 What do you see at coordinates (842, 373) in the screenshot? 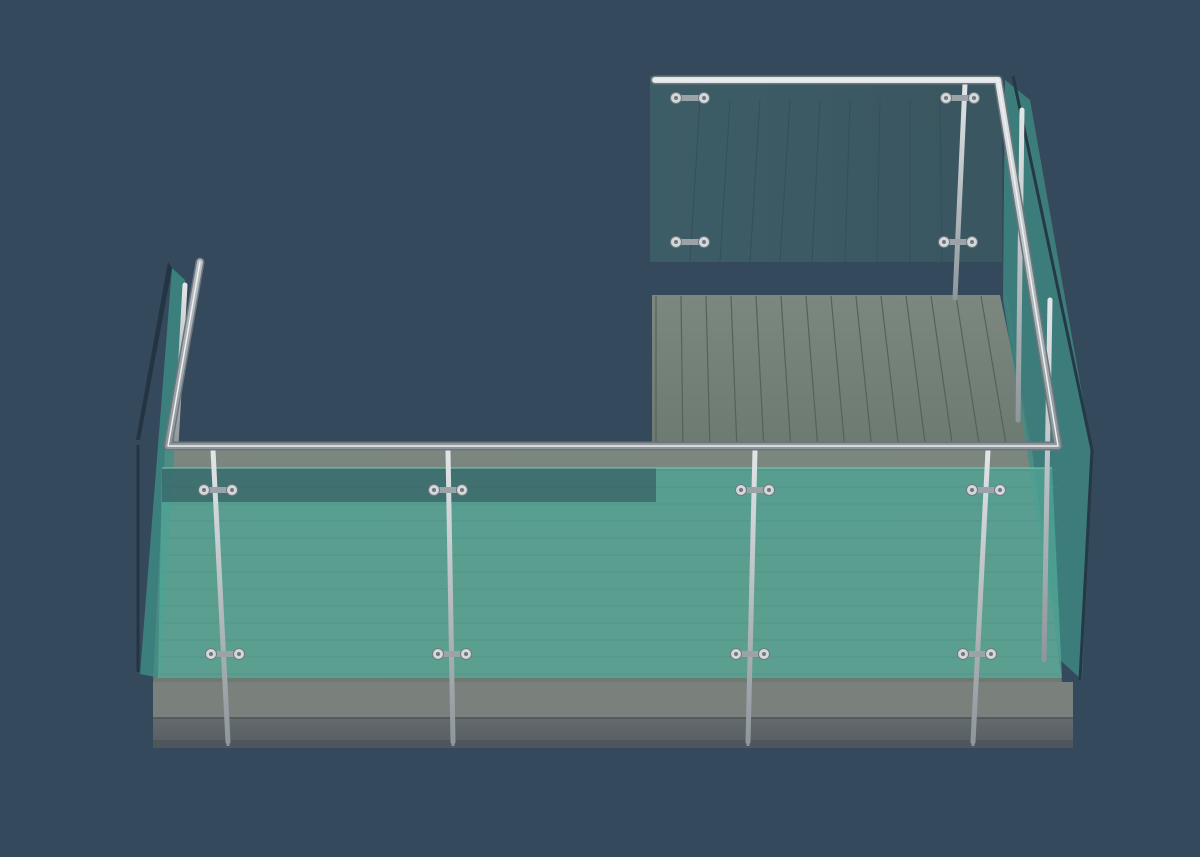
I see `deck-back-section` at bounding box center [842, 373].